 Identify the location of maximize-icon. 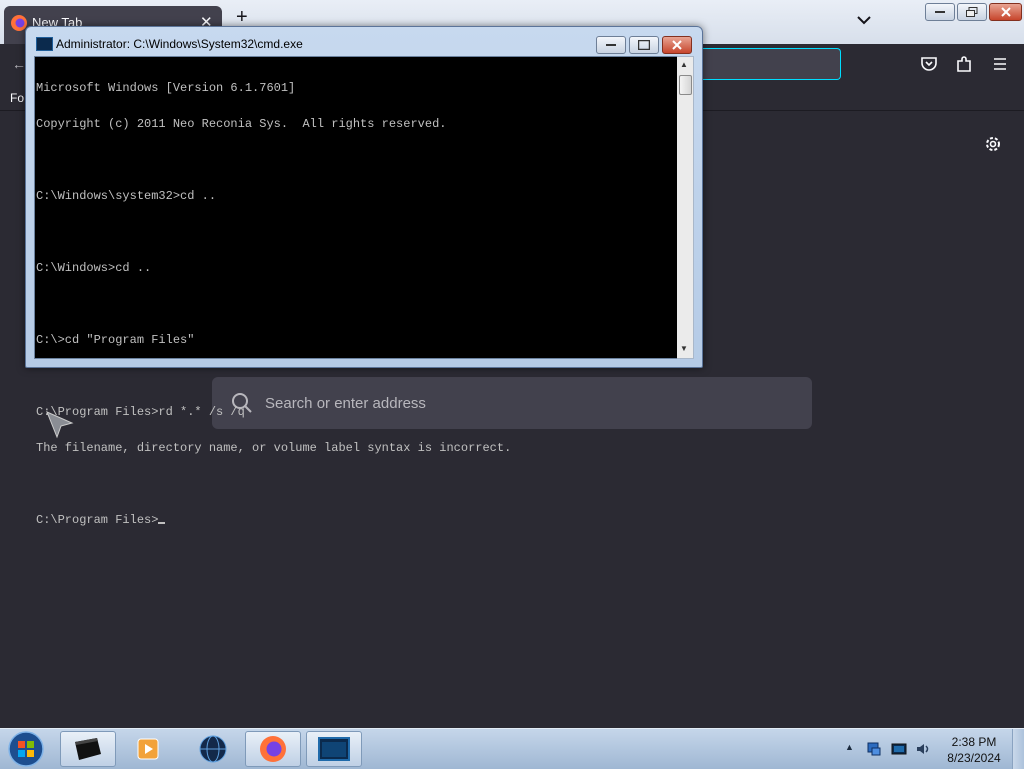
(644, 45).